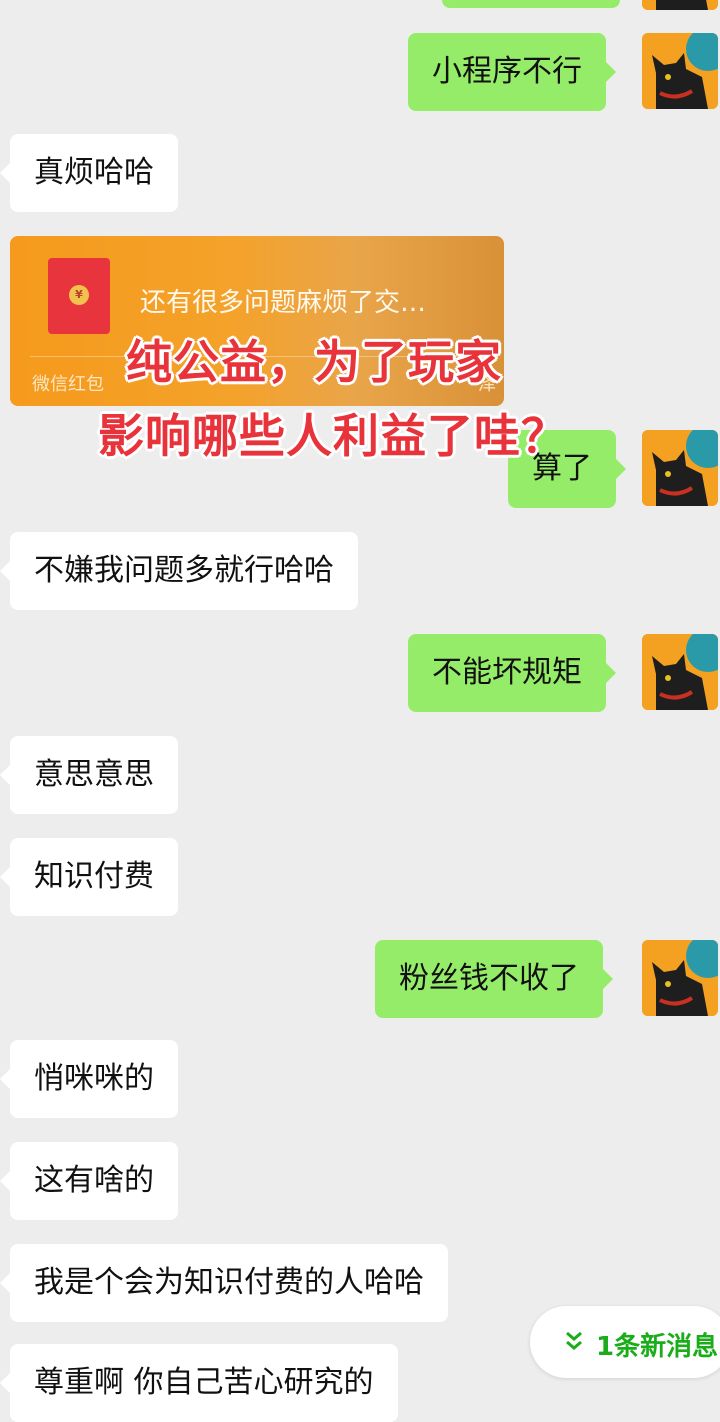 The width and height of the screenshot is (720, 1422). Describe the element at coordinates (489, 978) in the screenshot. I see `message-text: 粉丝钱不收了` at that location.